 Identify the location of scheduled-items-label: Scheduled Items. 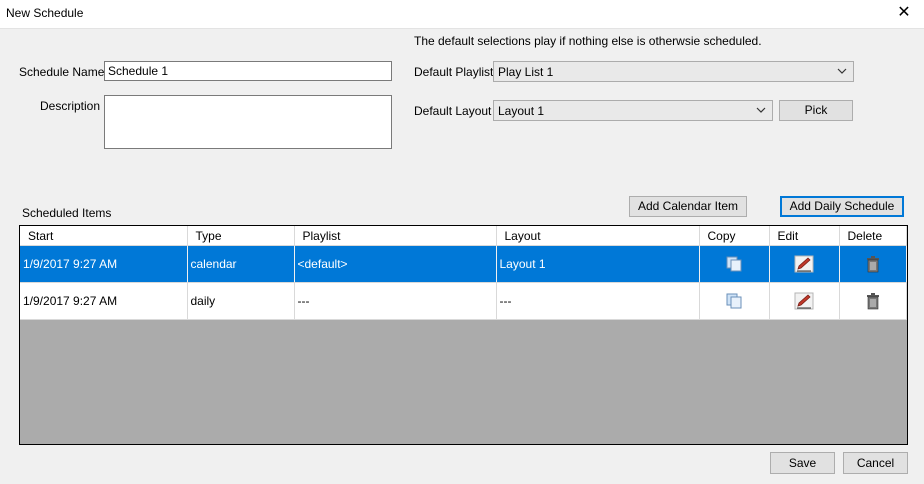
(67, 213).